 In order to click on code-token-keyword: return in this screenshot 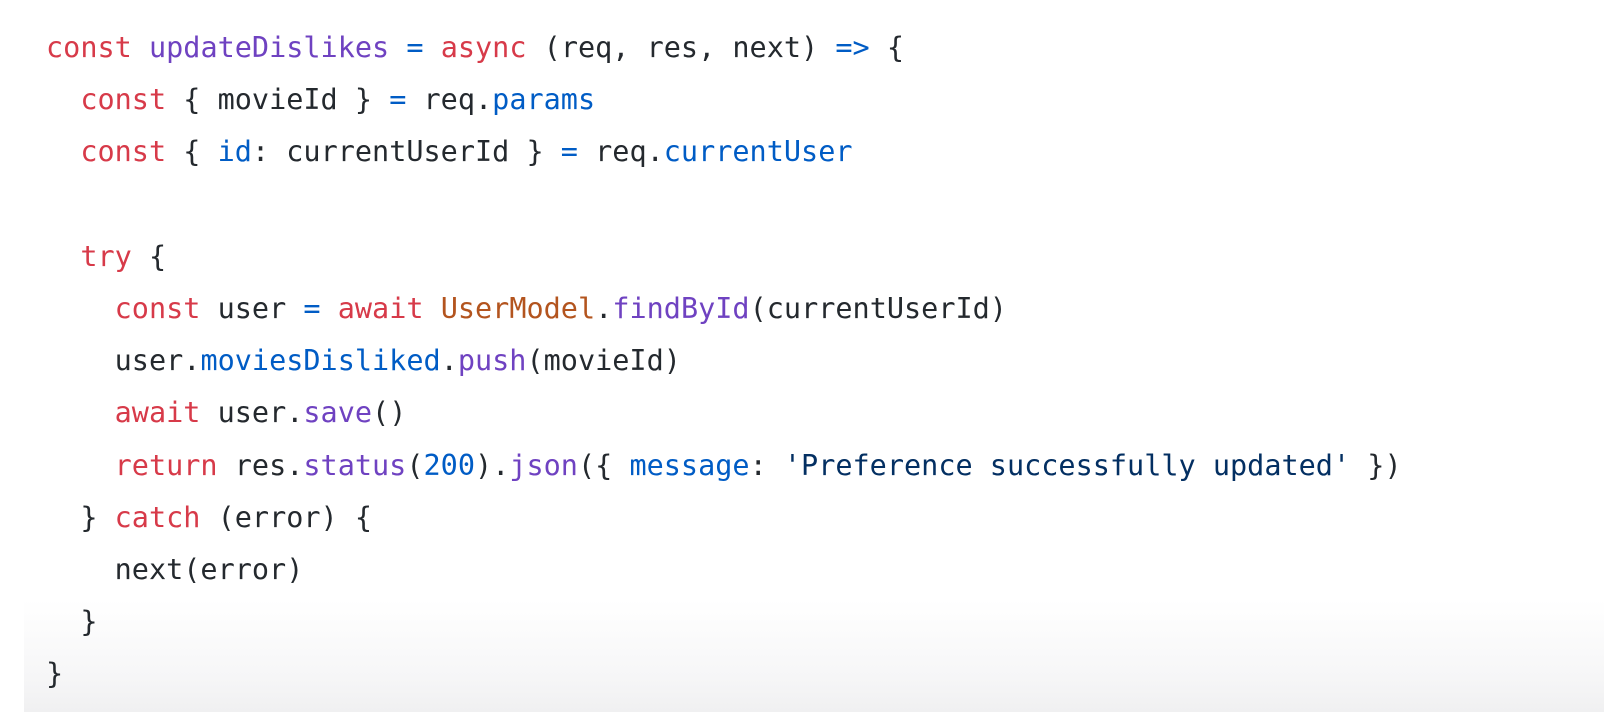, I will do `click(166, 465)`.